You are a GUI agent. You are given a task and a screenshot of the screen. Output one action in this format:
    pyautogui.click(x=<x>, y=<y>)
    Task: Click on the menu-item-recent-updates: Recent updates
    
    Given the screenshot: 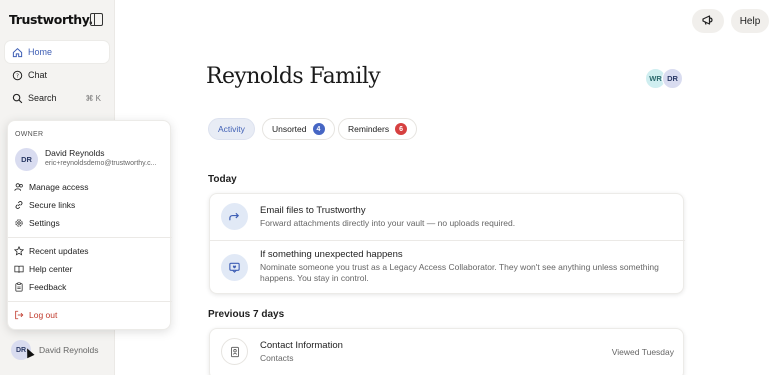 What is the action you would take?
    pyautogui.click(x=89, y=250)
    